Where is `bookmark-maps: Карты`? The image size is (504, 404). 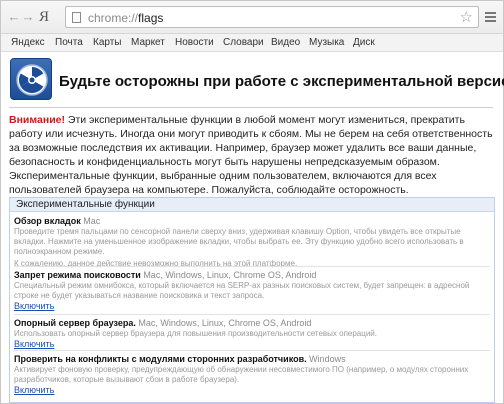
bookmark-maps: Карты is located at coordinates (107, 42).